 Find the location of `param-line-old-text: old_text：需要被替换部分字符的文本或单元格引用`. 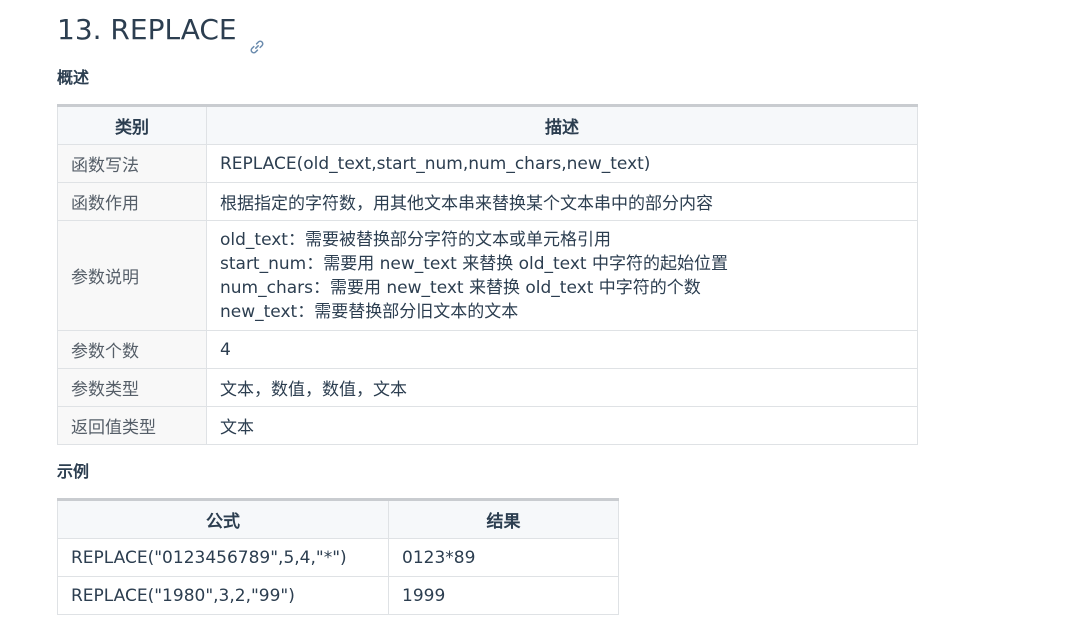

param-line-old-text: old_text：需要被替换部分字符的文本或单元格引用 is located at coordinates (415, 239).